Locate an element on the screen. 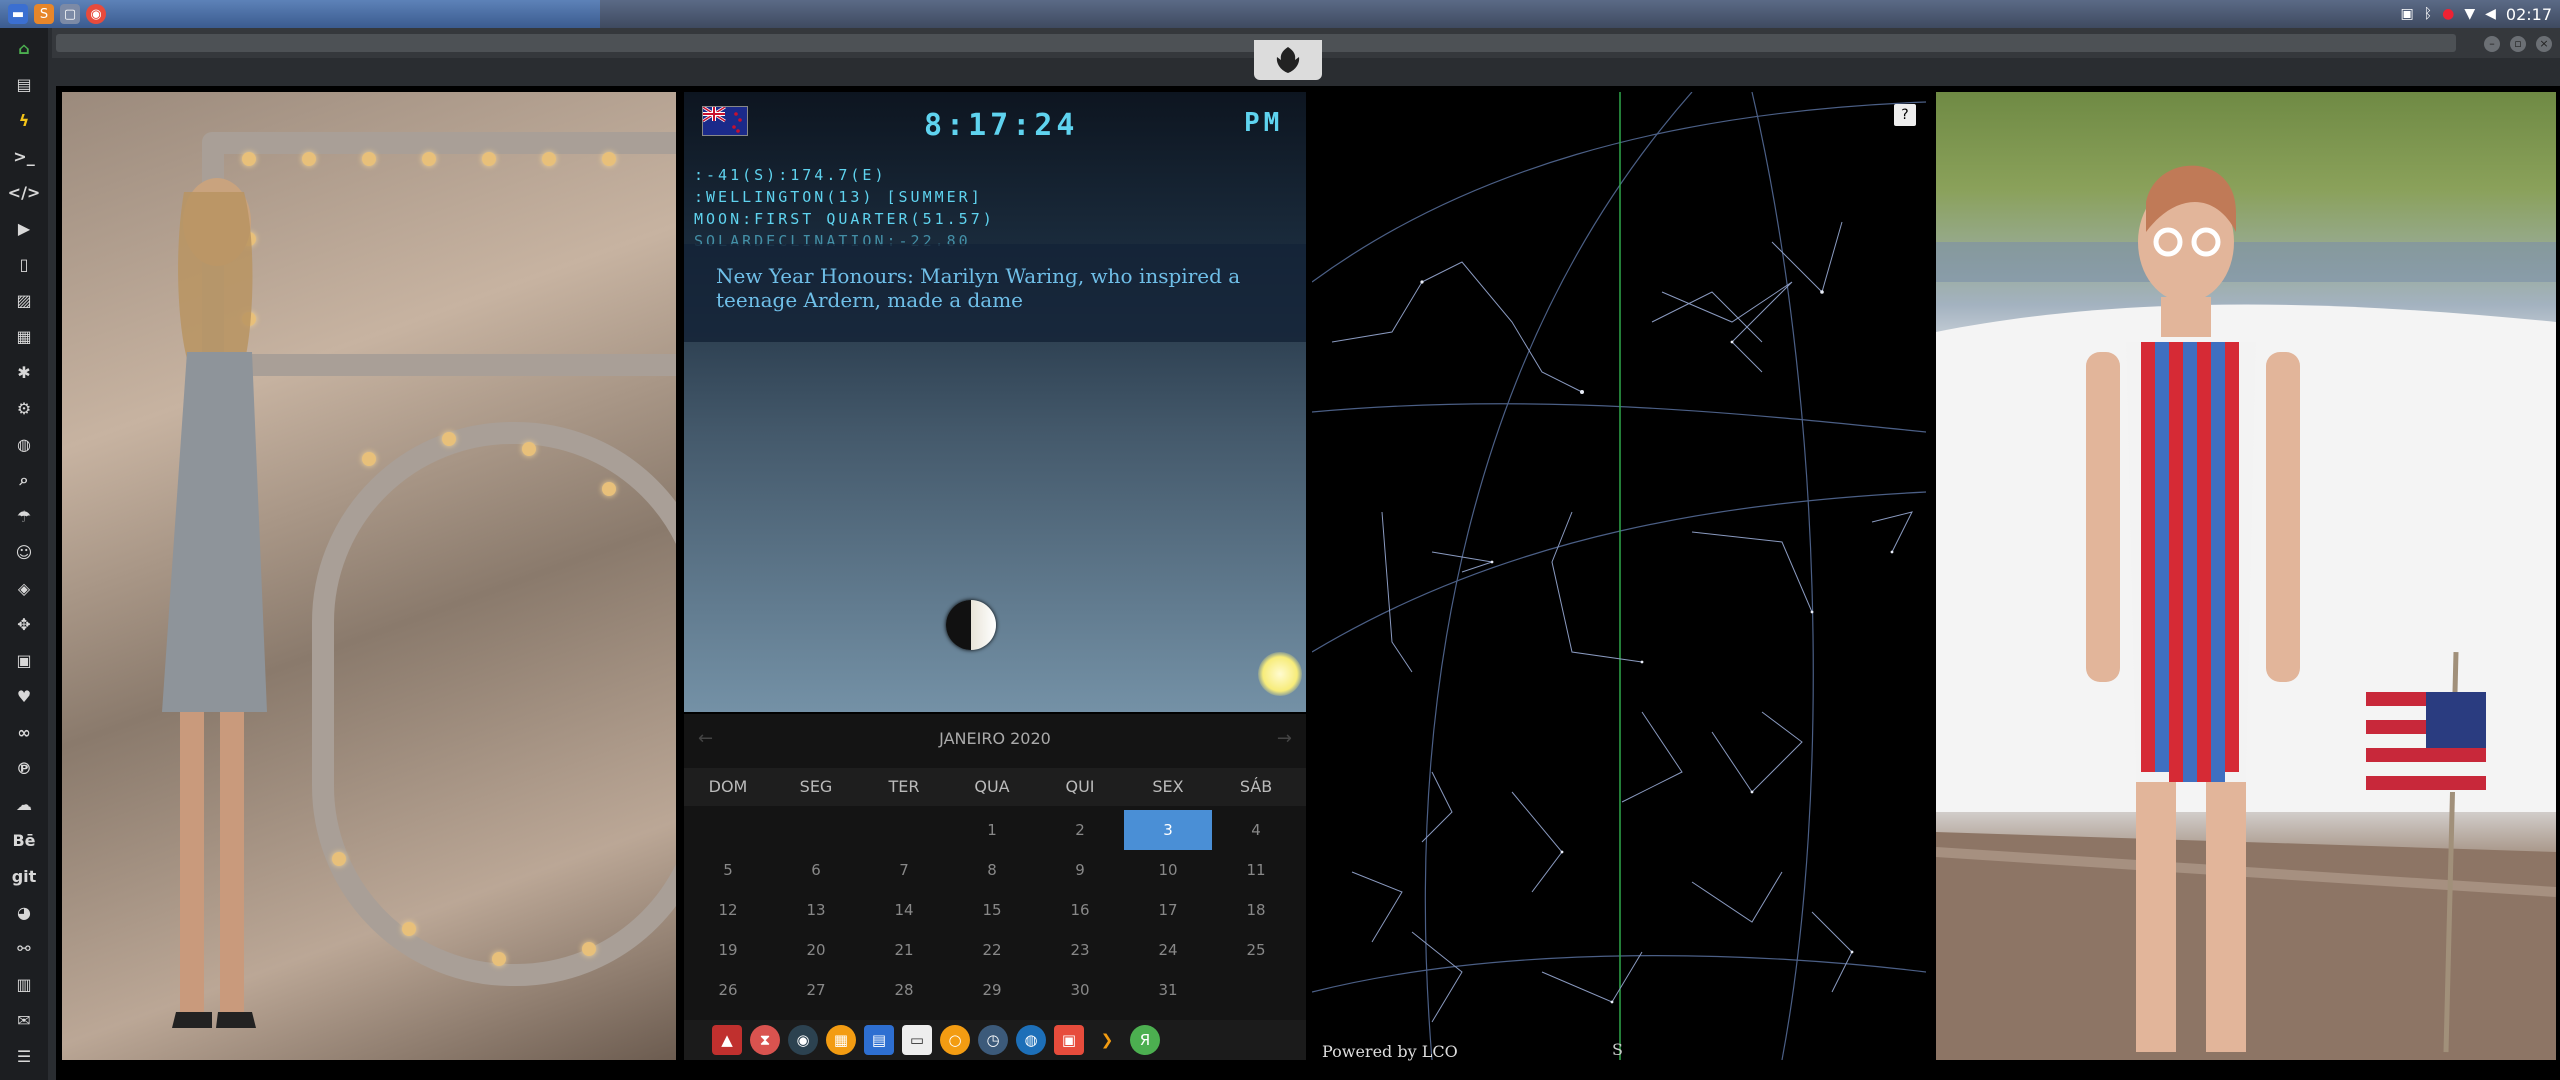 This screenshot has height=1080, width=2560. globe-app-icon: ◍ is located at coordinates (1031, 1040).